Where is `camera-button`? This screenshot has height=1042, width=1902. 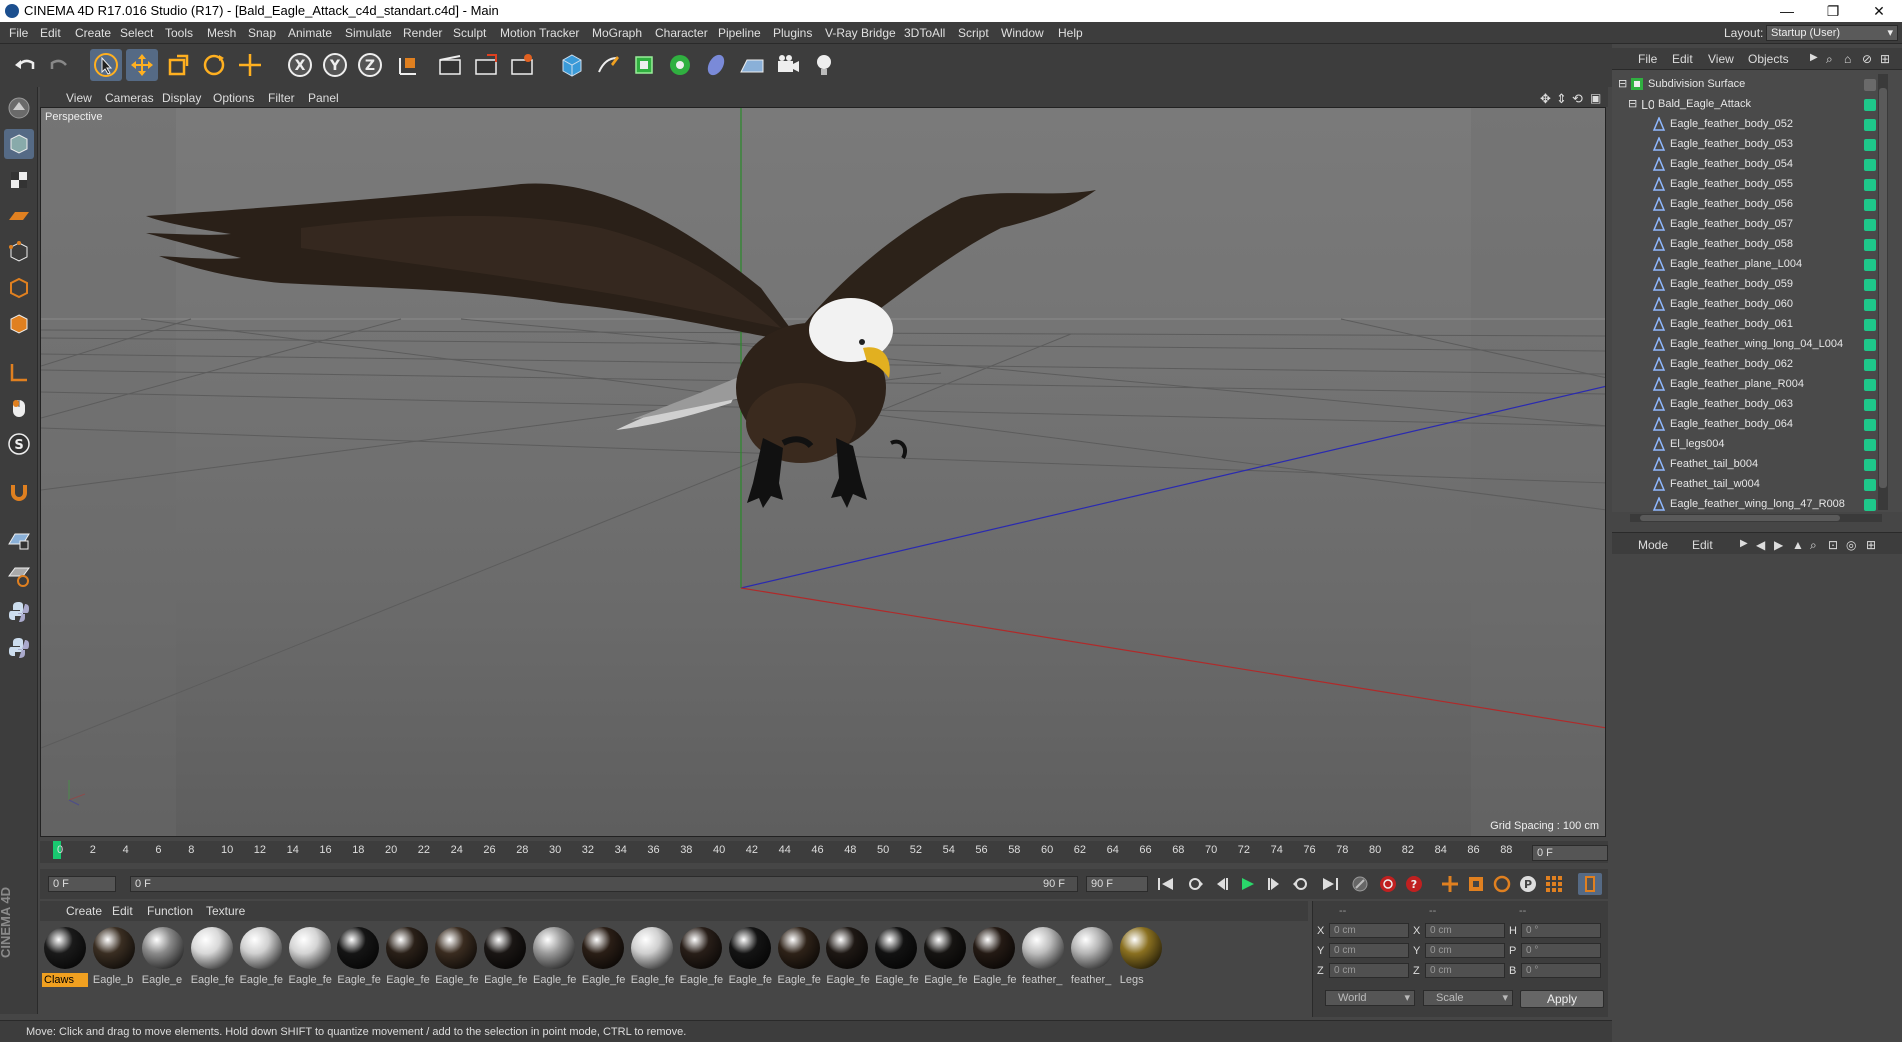 camera-button is located at coordinates (788, 65).